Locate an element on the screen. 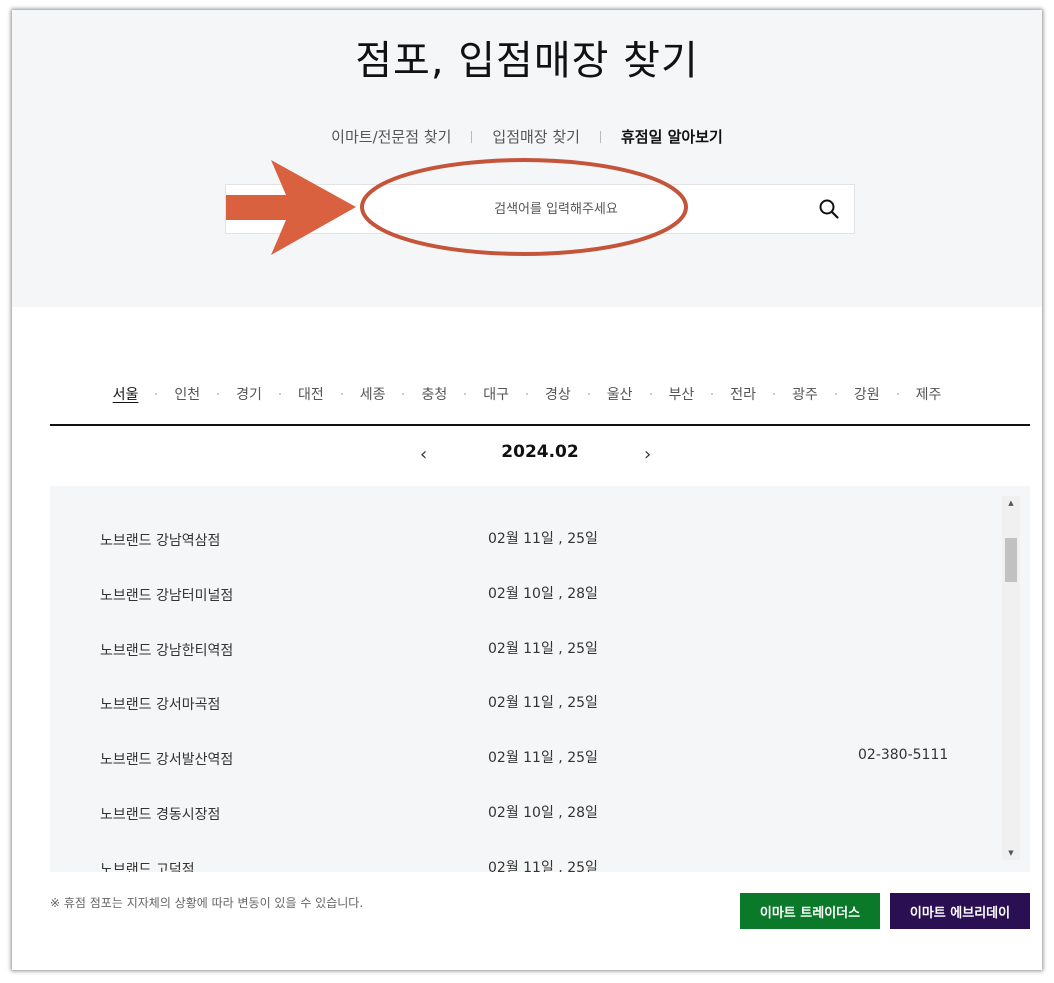 The height and width of the screenshot is (983, 1054). region-gyeonggi: 경기 is located at coordinates (249, 394).